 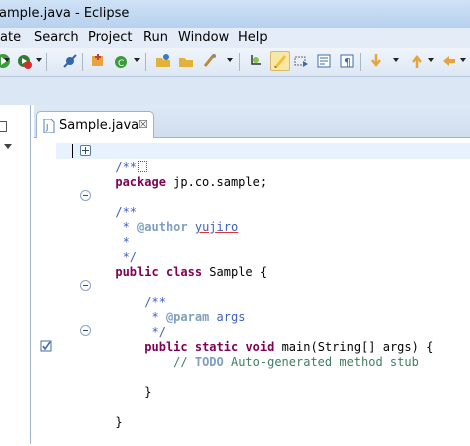 I want to click on previous-annotation-dropdown-icon, so click(x=431, y=60).